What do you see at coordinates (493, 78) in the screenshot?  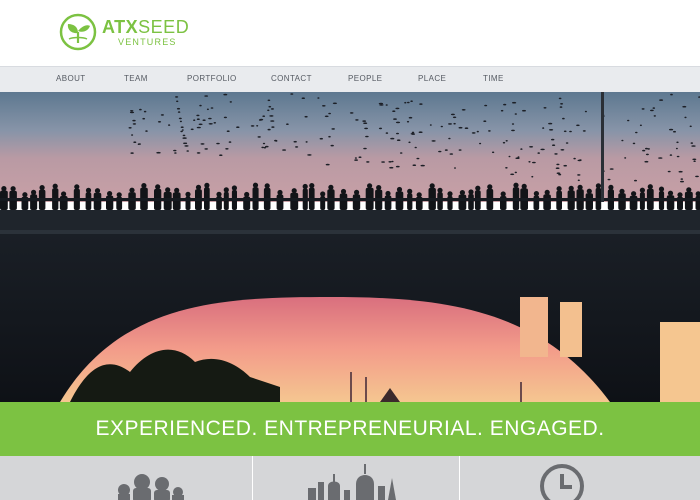 I see `nav-item-time: TIME` at bounding box center [493, 78].